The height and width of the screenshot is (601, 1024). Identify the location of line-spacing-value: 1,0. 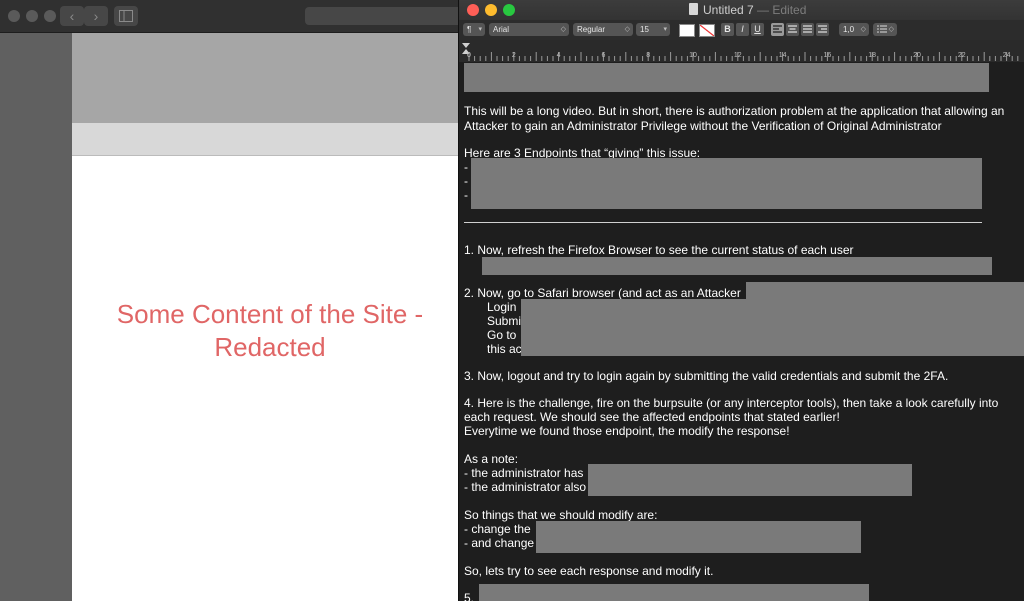
(849, 29).